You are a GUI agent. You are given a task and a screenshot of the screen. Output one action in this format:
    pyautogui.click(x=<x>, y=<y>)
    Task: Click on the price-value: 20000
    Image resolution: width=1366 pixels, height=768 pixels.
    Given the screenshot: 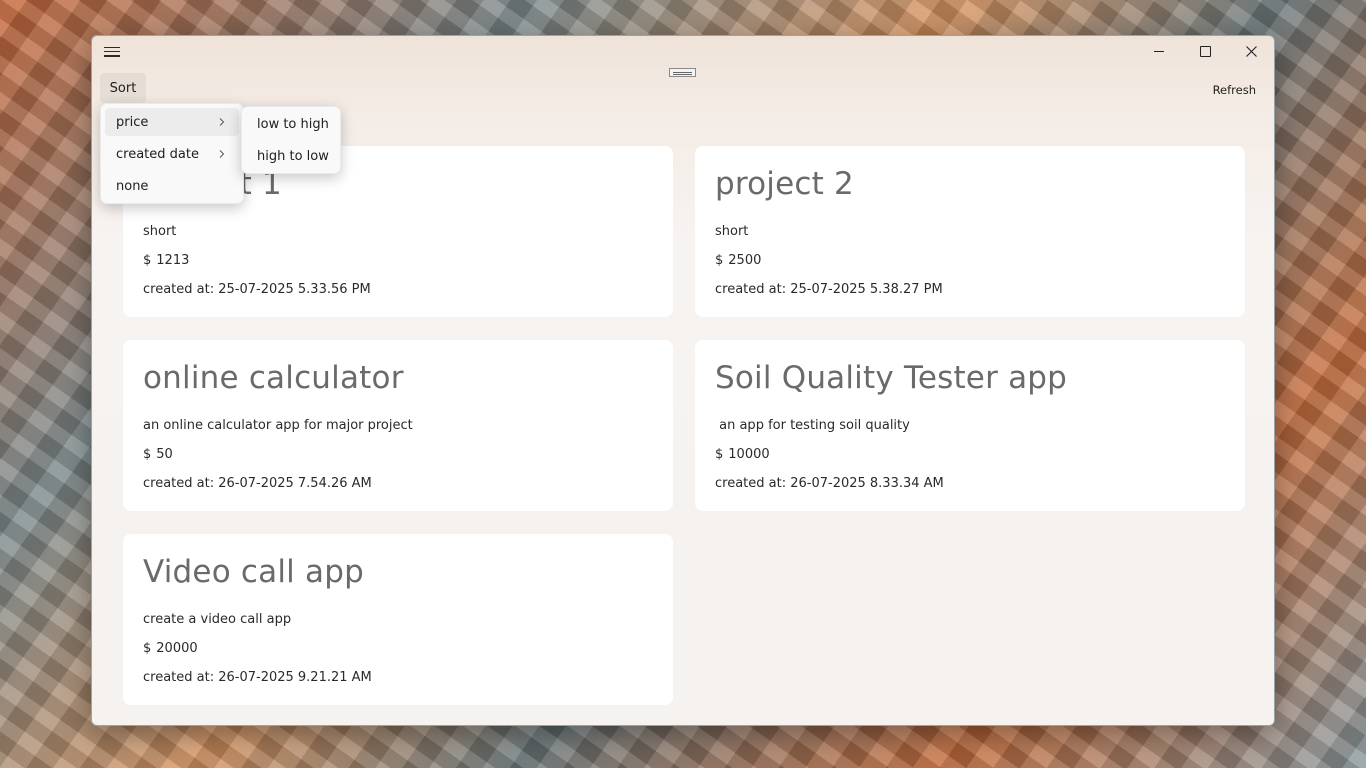 What is the action you would take?
    pyautogui.click(x=177, y=648)
    